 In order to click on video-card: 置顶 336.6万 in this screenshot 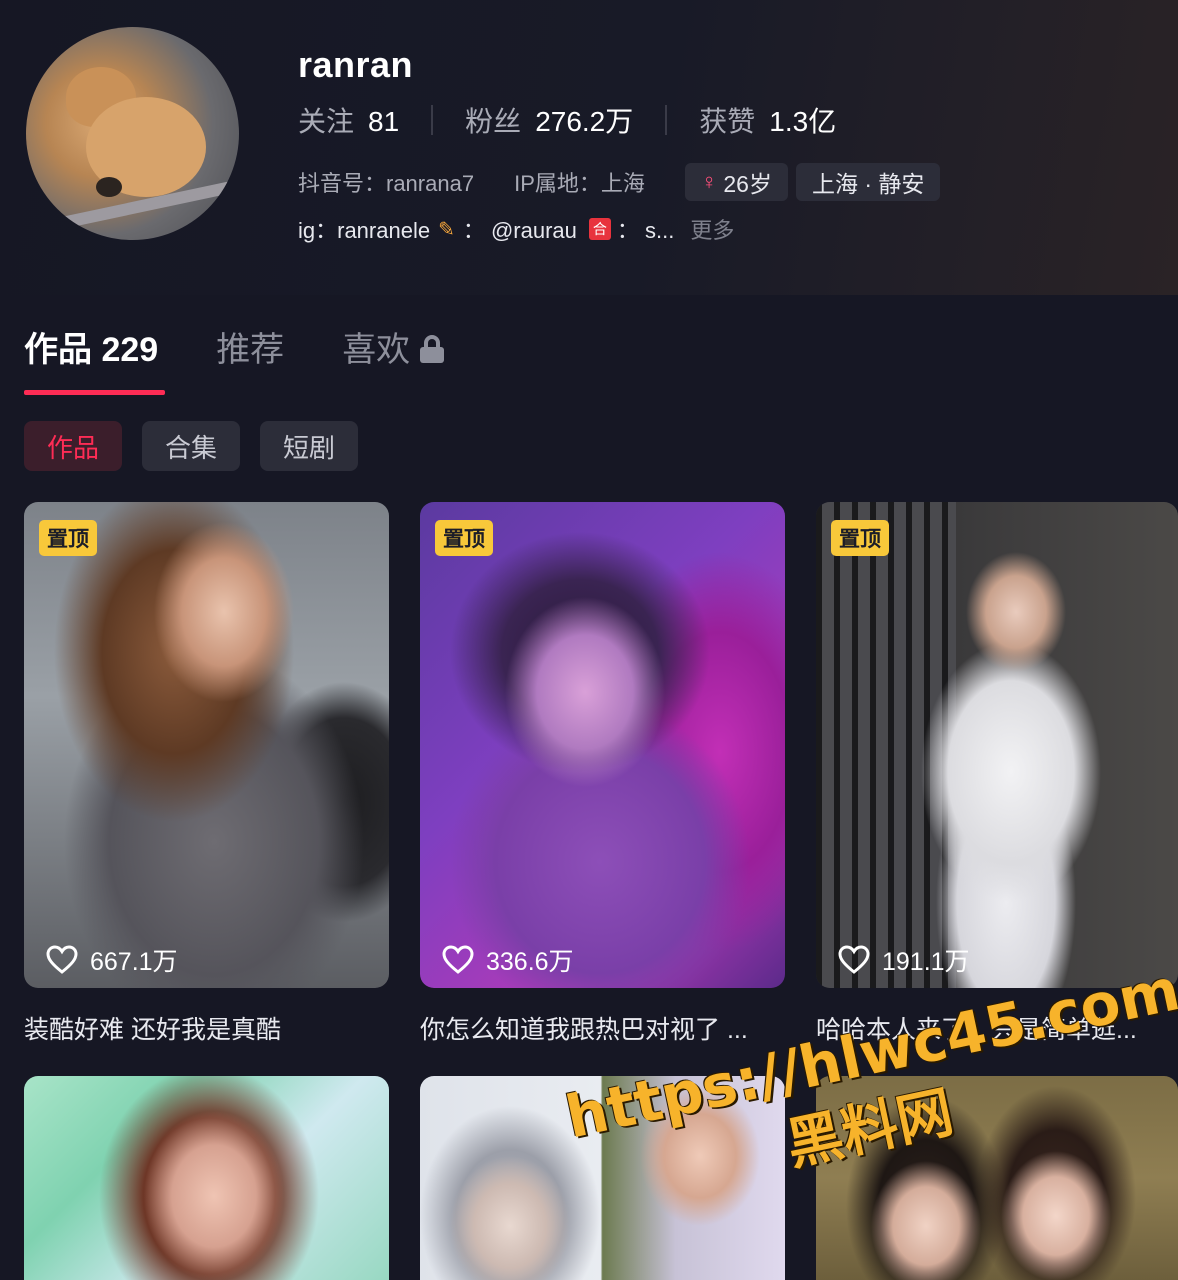, I will do `click(602, 745)`.